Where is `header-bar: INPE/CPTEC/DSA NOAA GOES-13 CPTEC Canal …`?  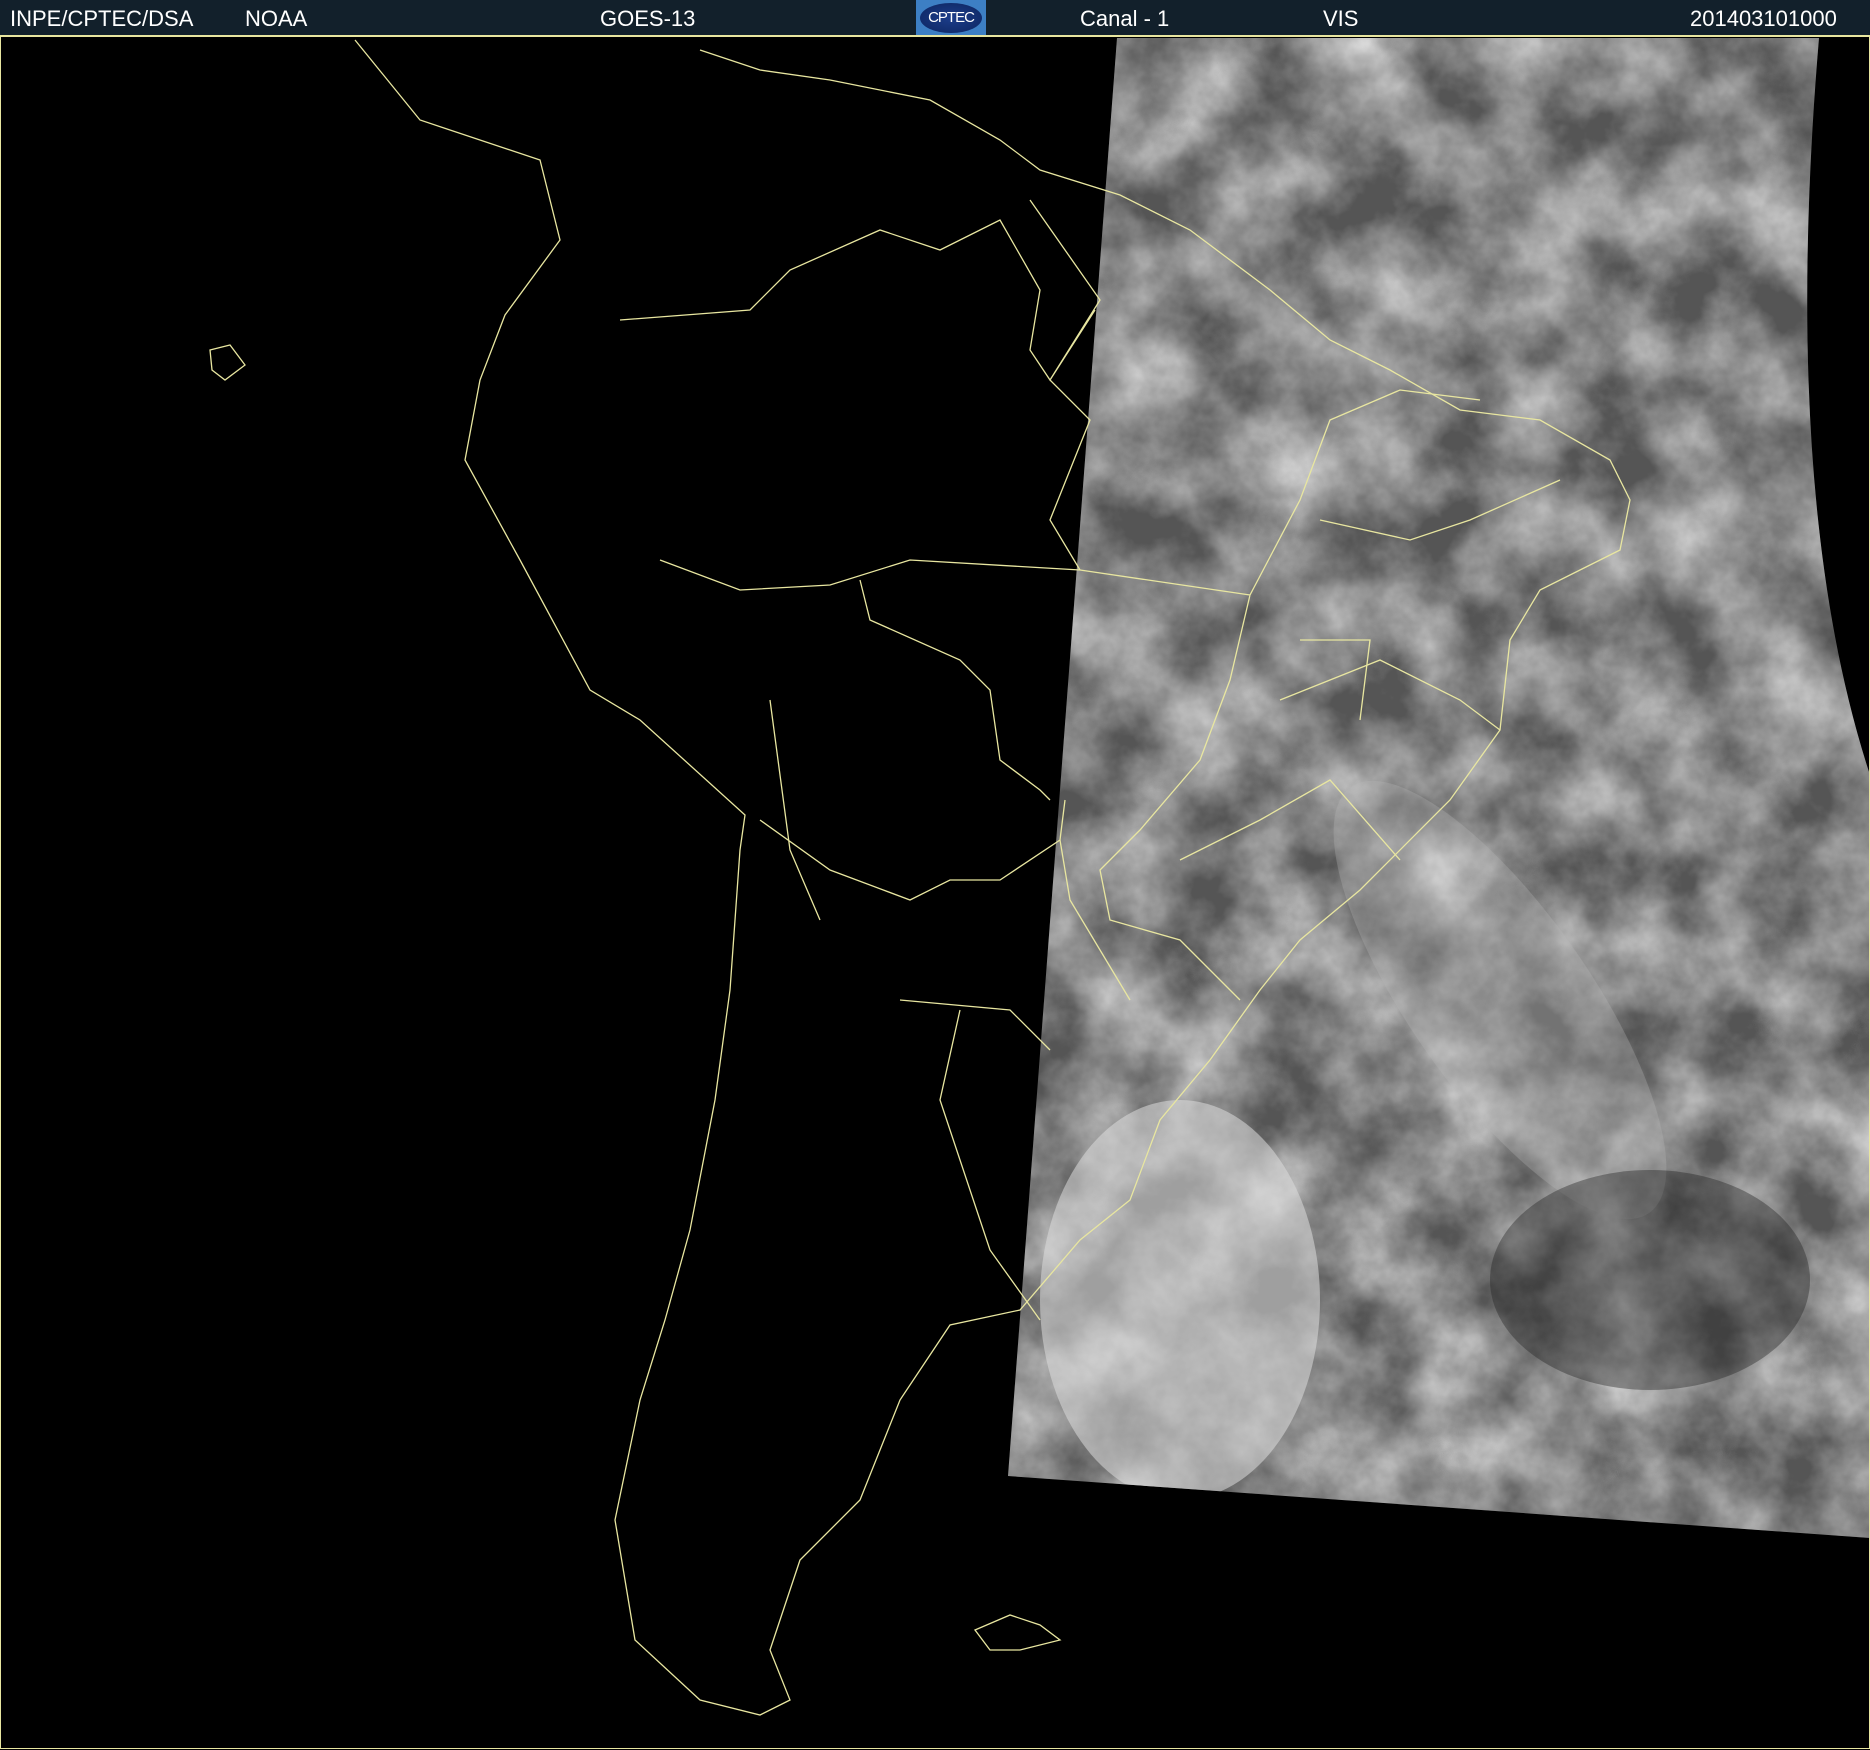
header-bar: INPE/CPTEC/DSA NOAA GOES-13 CPTEC Canal … is located at coordinates (935, 18).